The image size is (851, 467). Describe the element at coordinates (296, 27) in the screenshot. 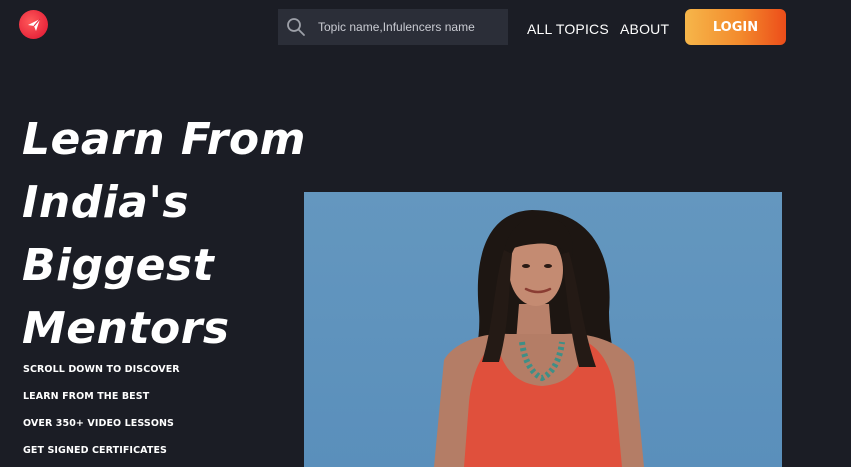

I see `search-icon` at that location.